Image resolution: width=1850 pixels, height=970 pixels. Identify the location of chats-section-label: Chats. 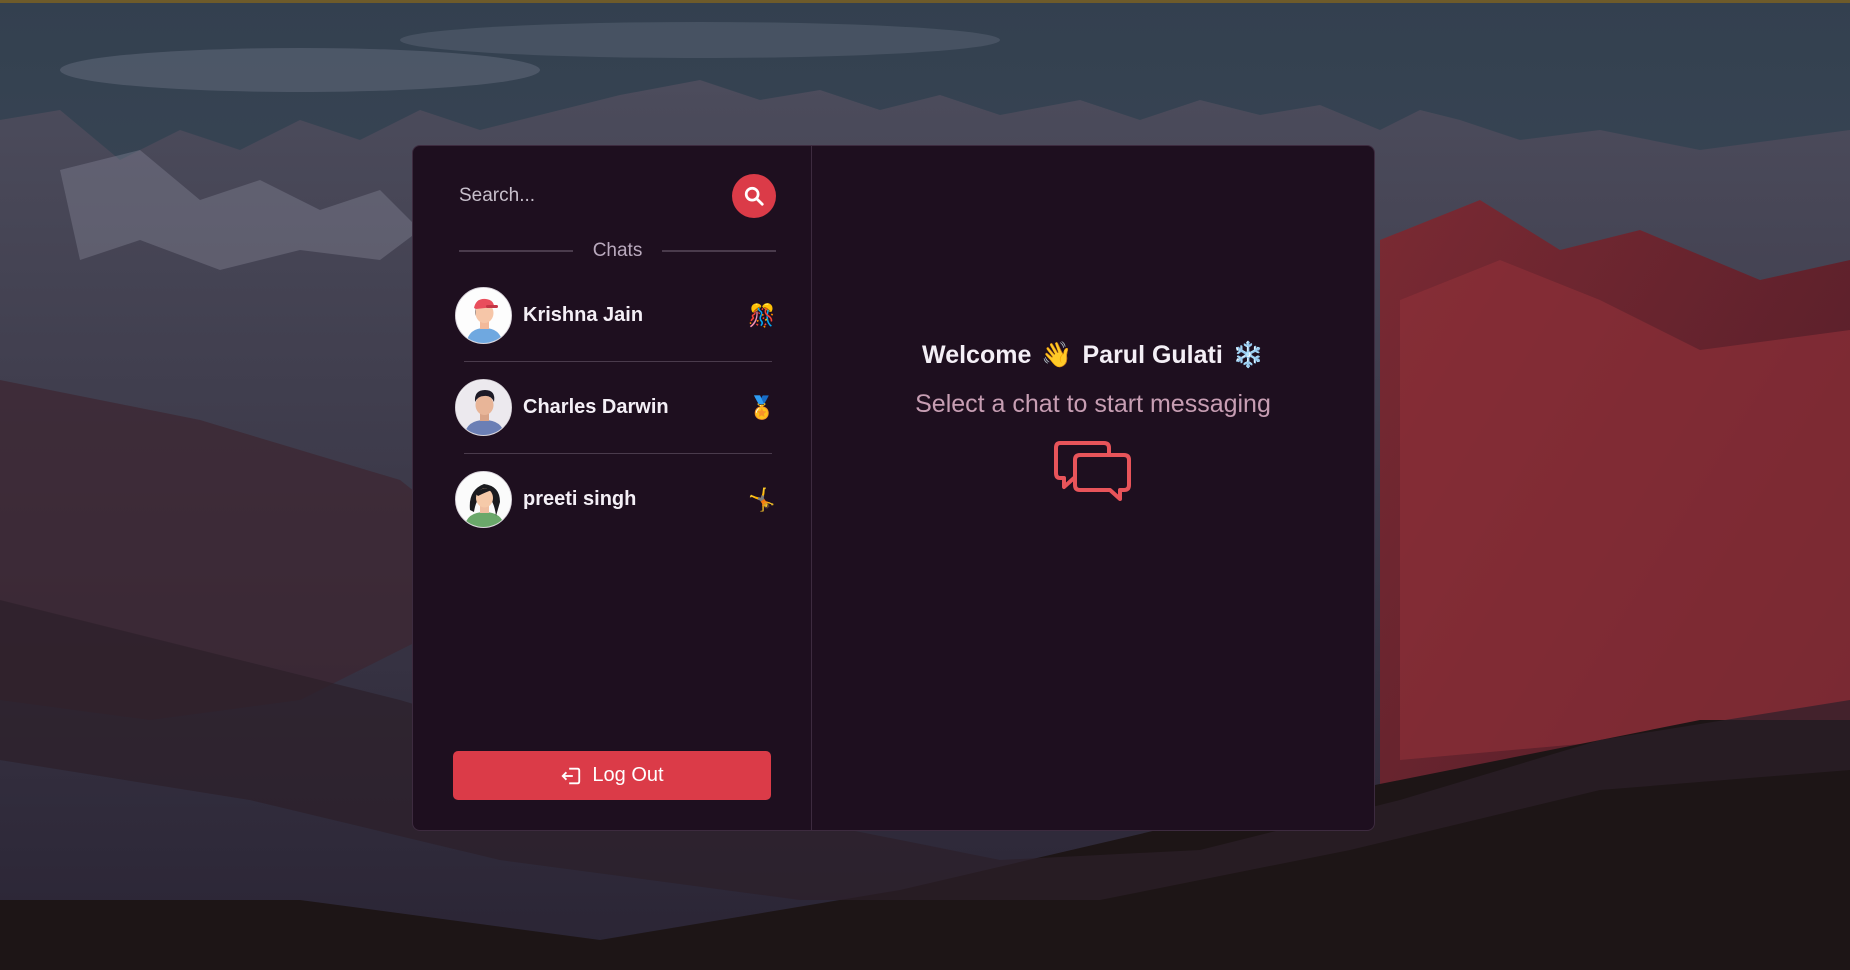
(617, 250).